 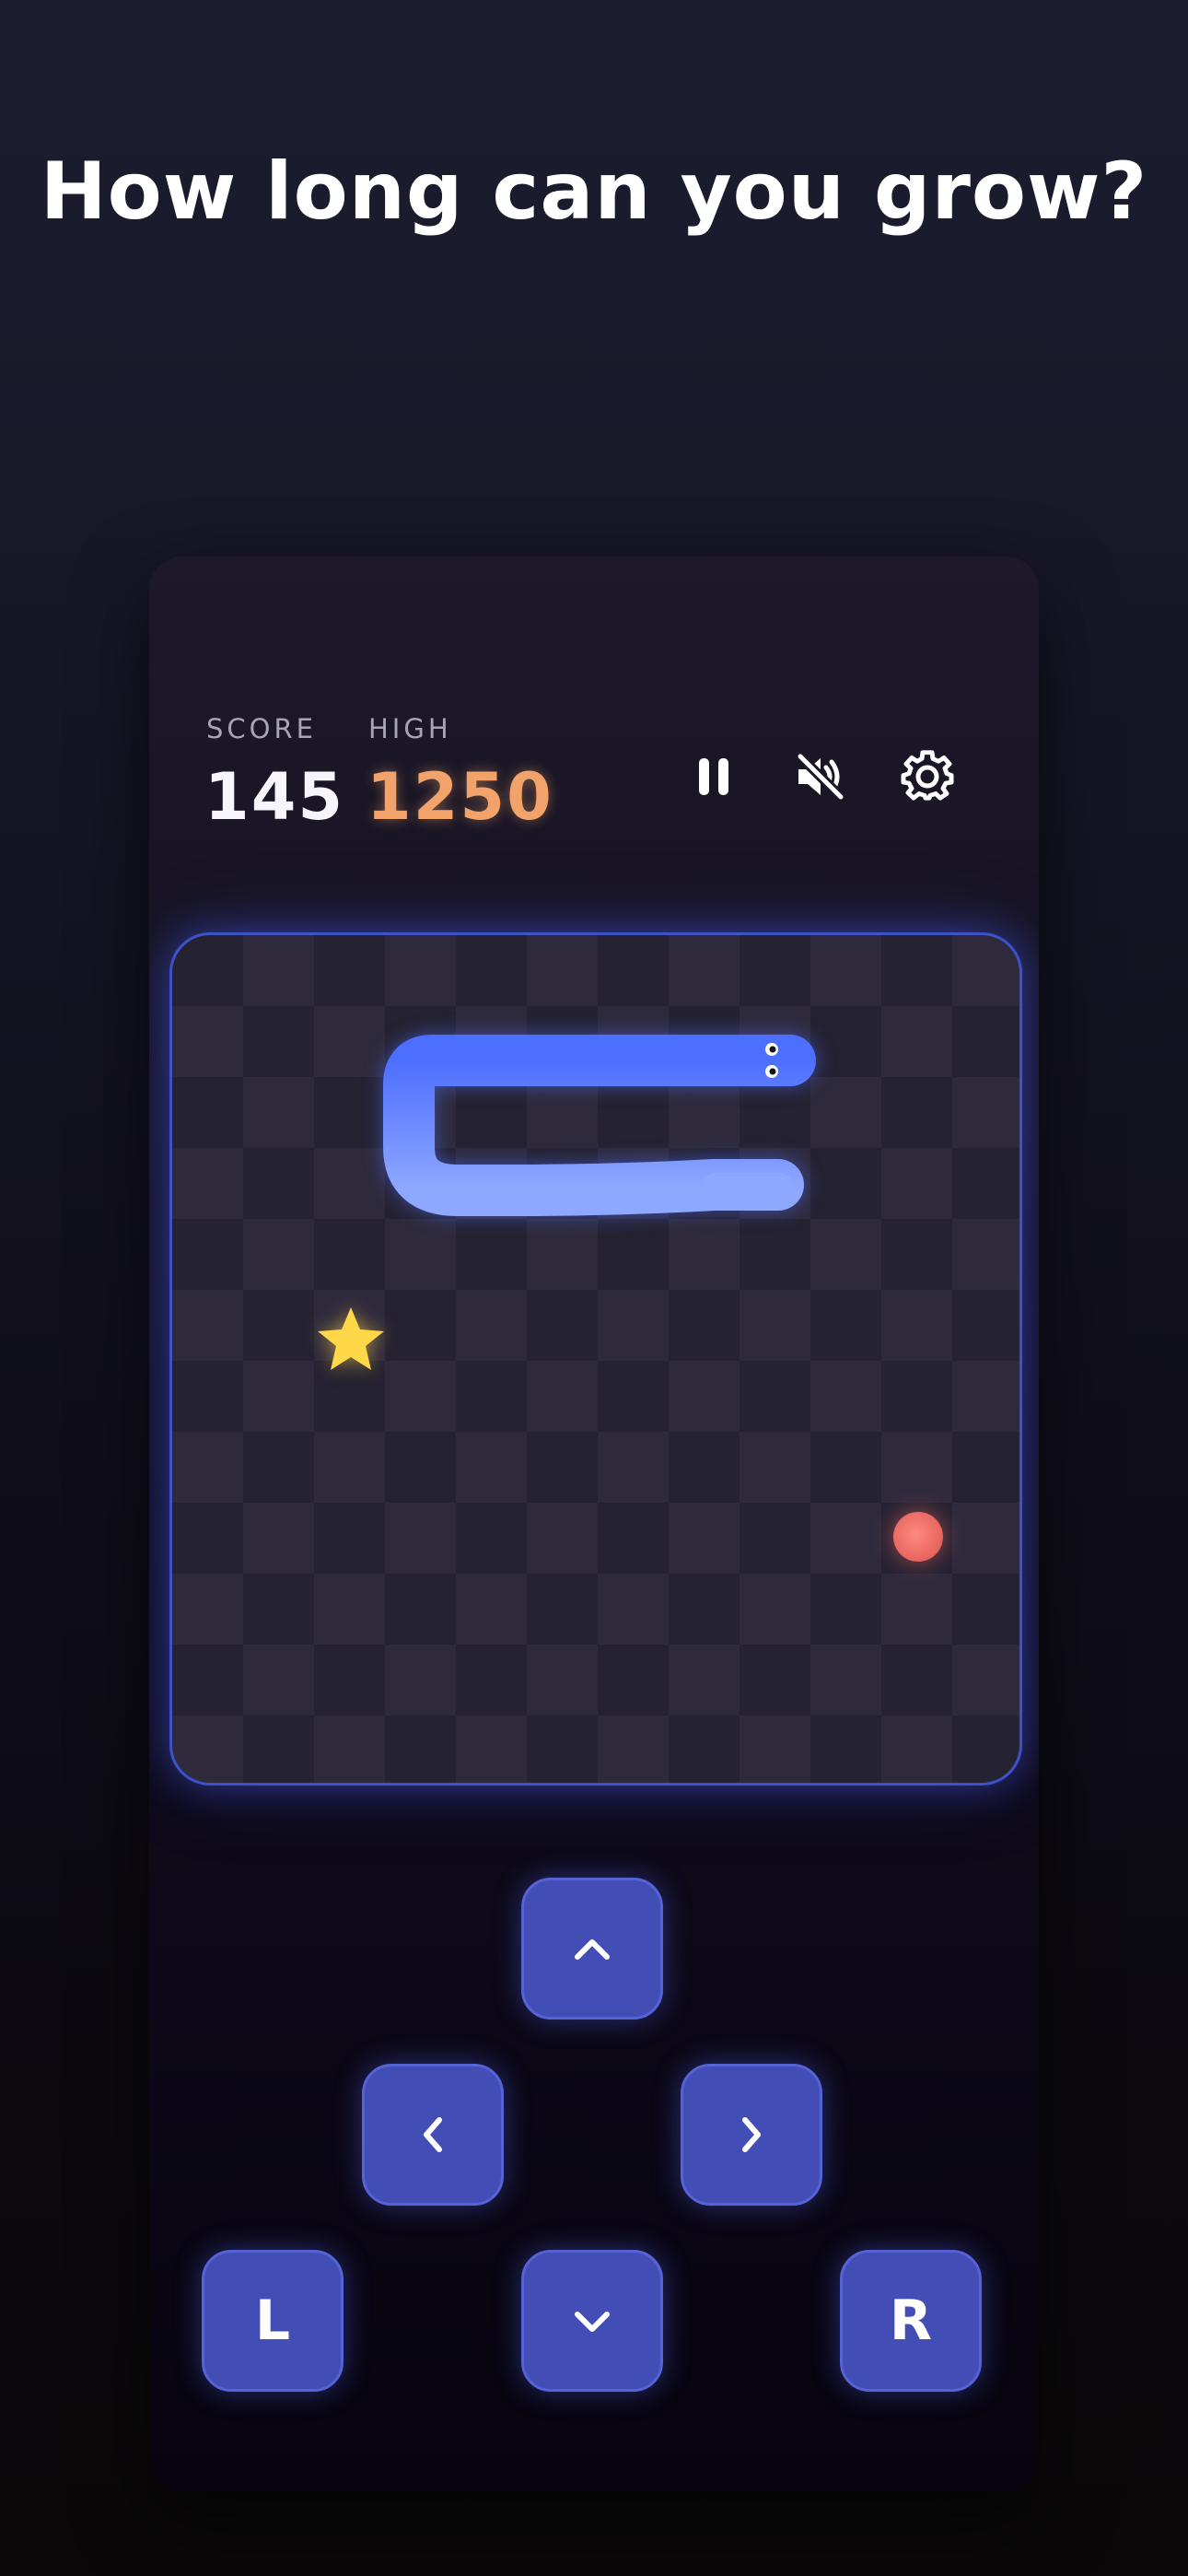 I want to click on high-score-label: HIGH, so click(x=410, y=728).